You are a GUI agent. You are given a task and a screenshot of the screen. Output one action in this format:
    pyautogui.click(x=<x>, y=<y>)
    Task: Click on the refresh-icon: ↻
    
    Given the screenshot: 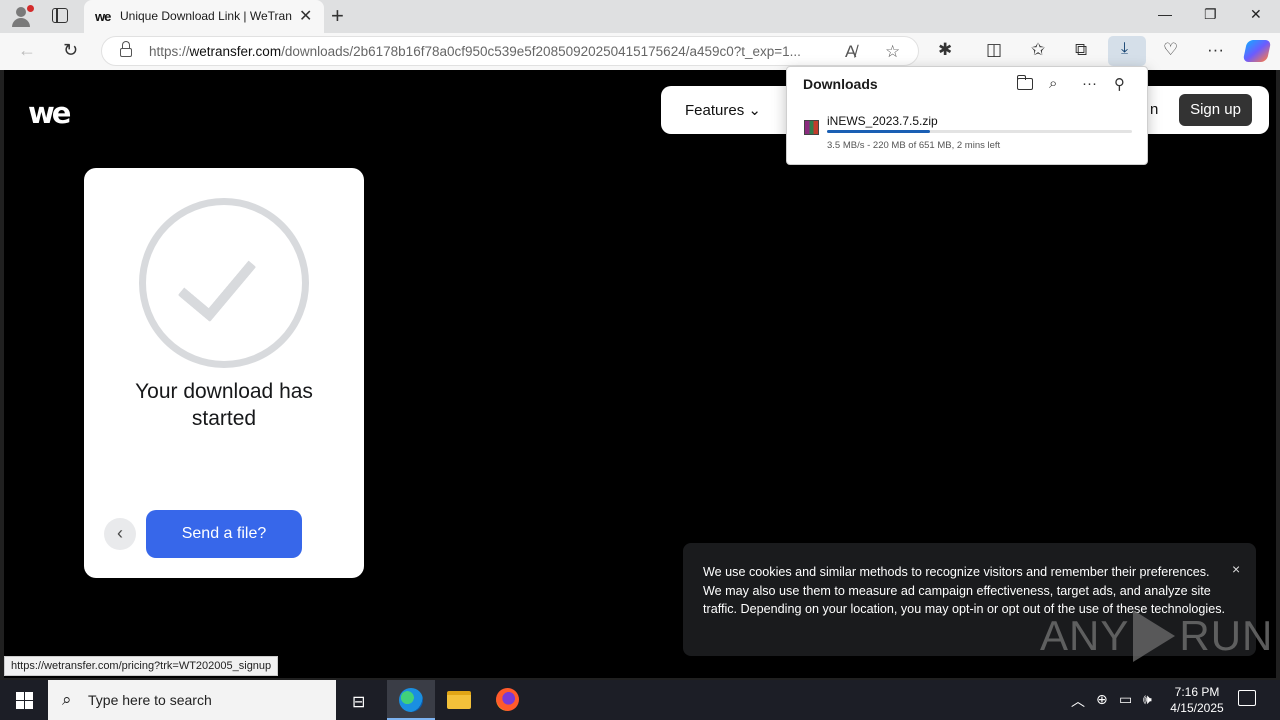 What is the action you would take?
    pyautogui.click(x=70, y=50)
    